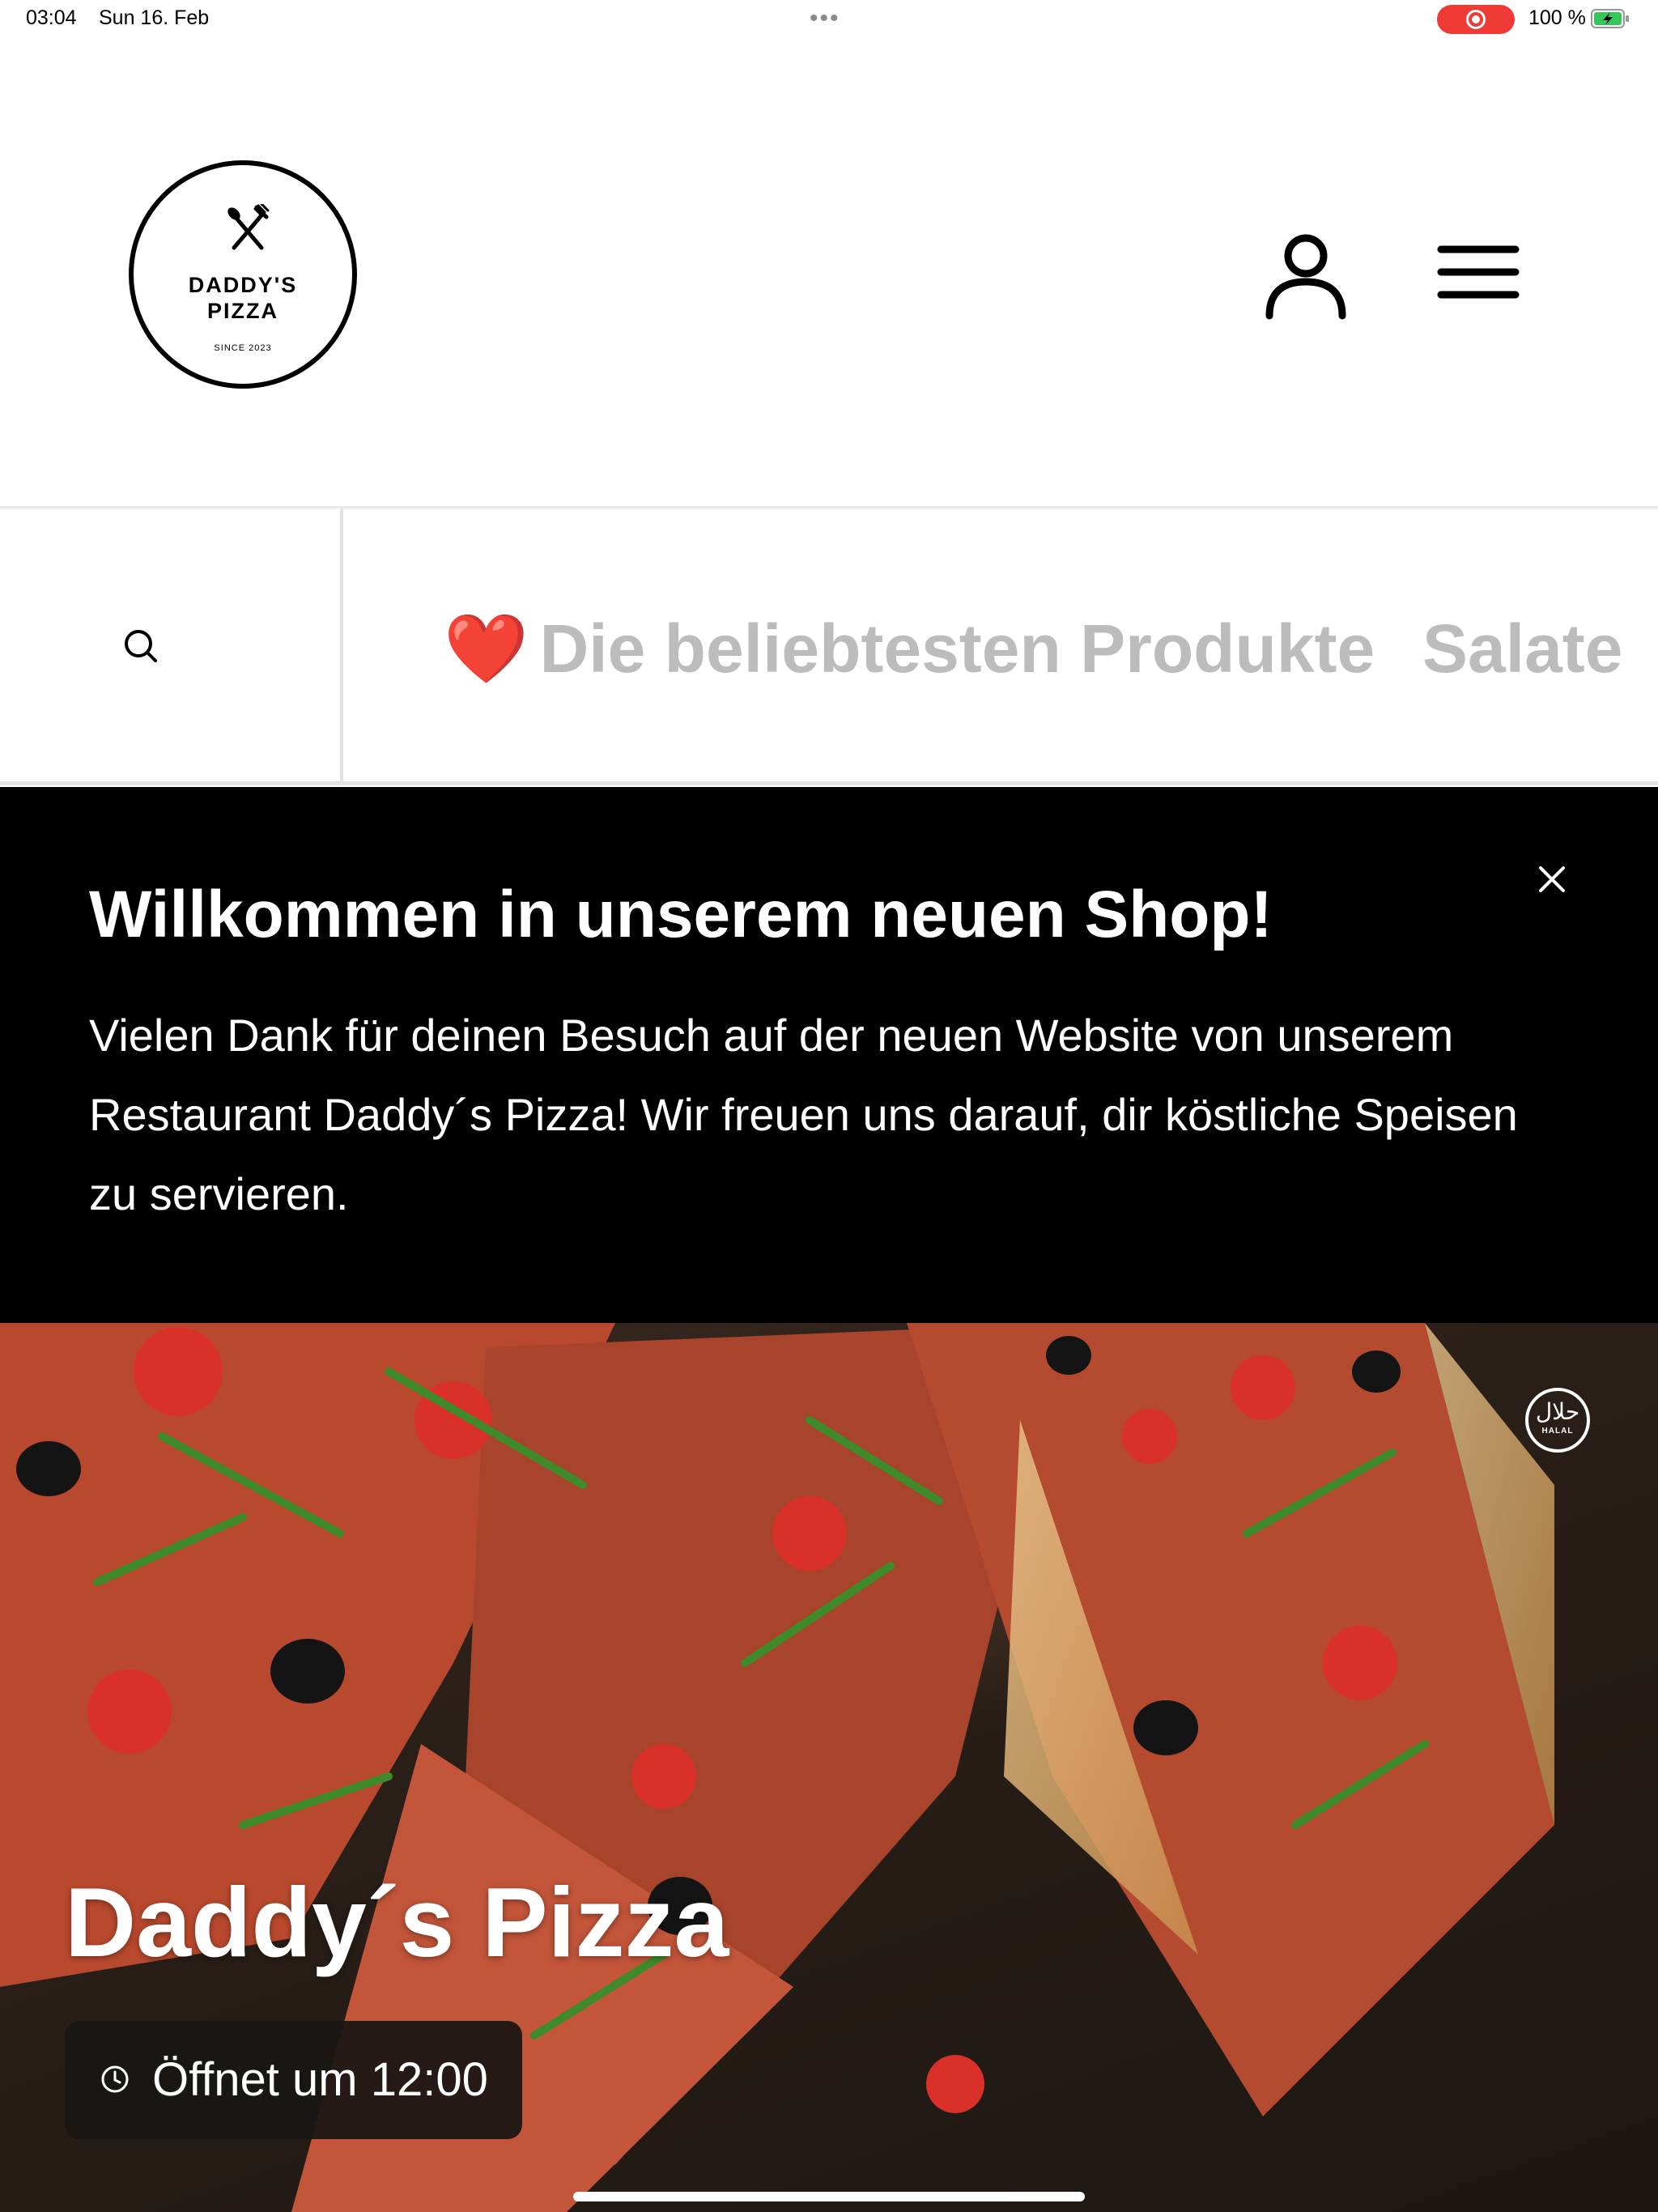  I want to click on logo-text-pizza: PIZZA, so click(242, 311).